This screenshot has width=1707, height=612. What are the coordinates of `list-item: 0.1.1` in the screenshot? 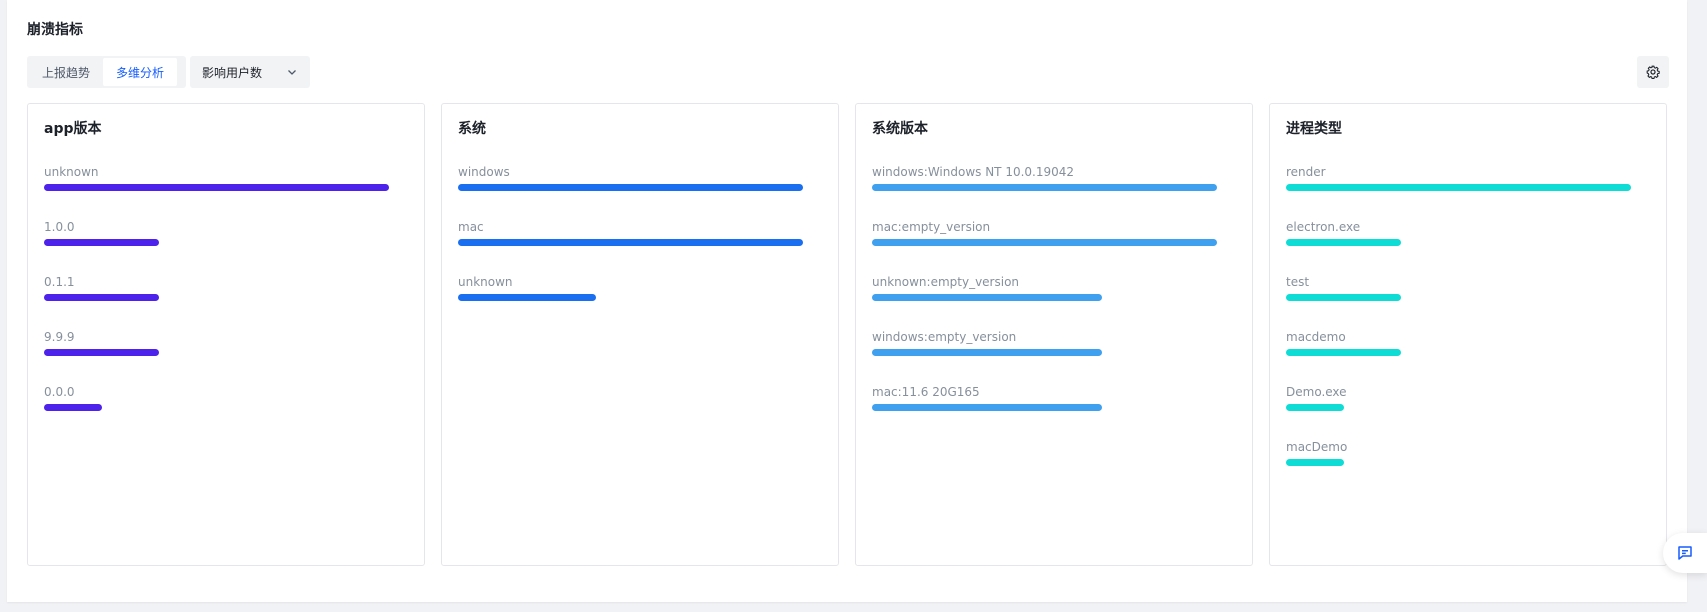 It's located at (216, 288).